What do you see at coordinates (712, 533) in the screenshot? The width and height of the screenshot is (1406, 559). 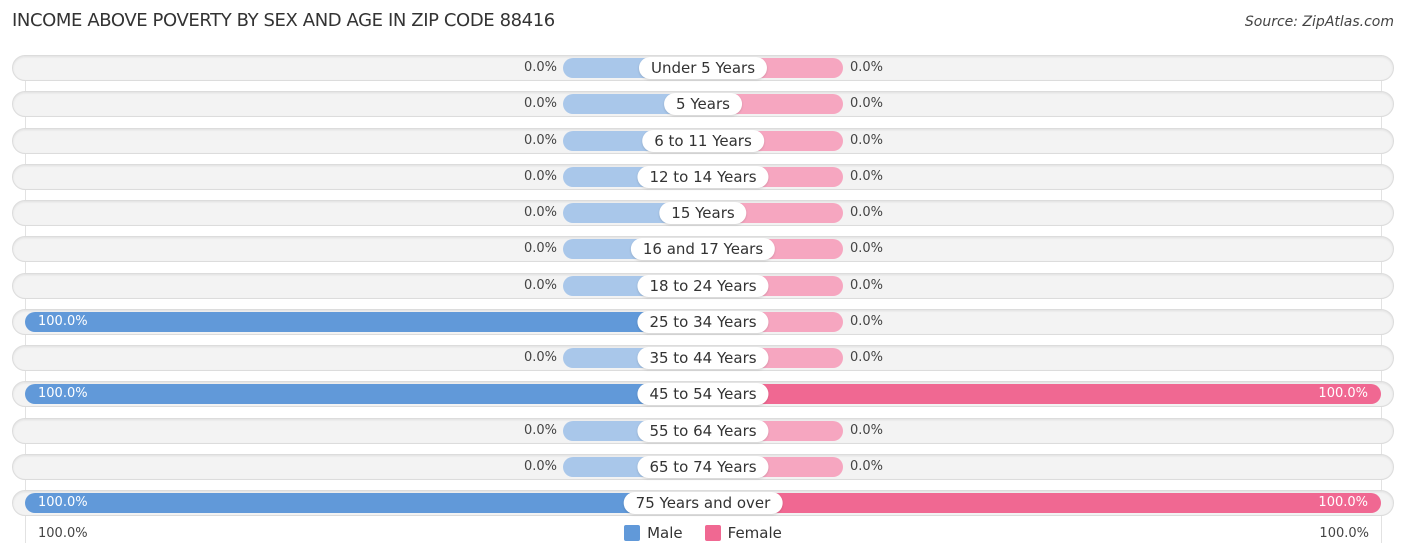 I see `legend-swatch-female` at bounding box center [712, 533].